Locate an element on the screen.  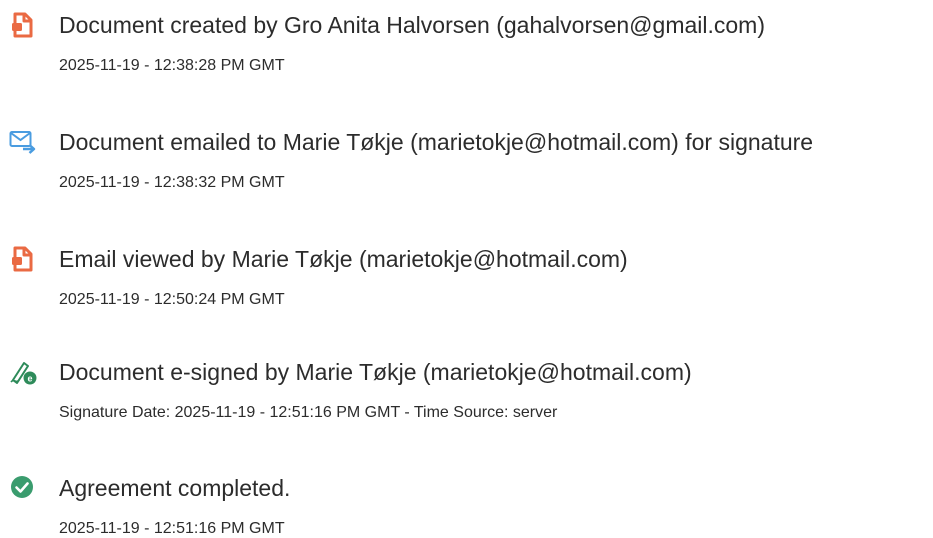
event-timestamp: 2025-11-19 - 12:38:28 PM GMT is located at coordinates (172, 65).